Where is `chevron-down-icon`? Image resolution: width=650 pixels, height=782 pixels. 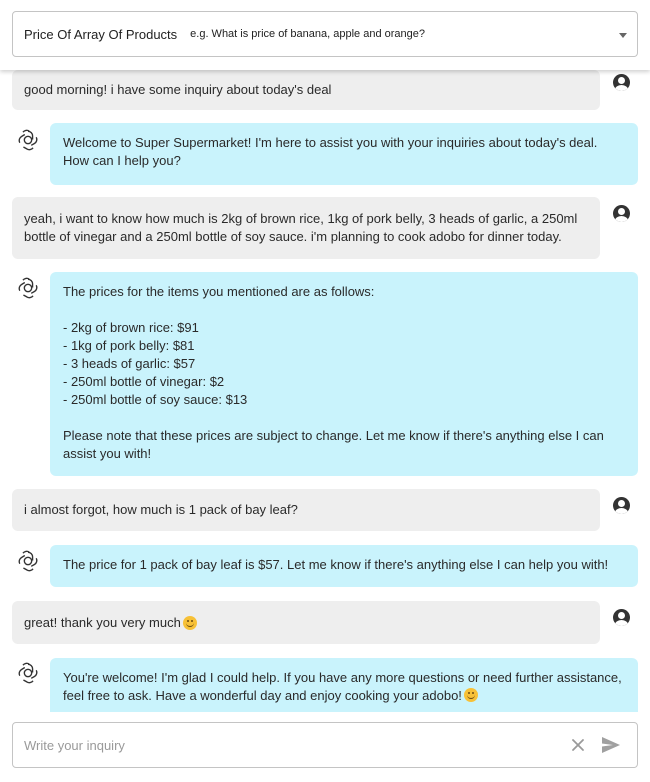 chevron-down-icon is located at coordinates (623, 35).